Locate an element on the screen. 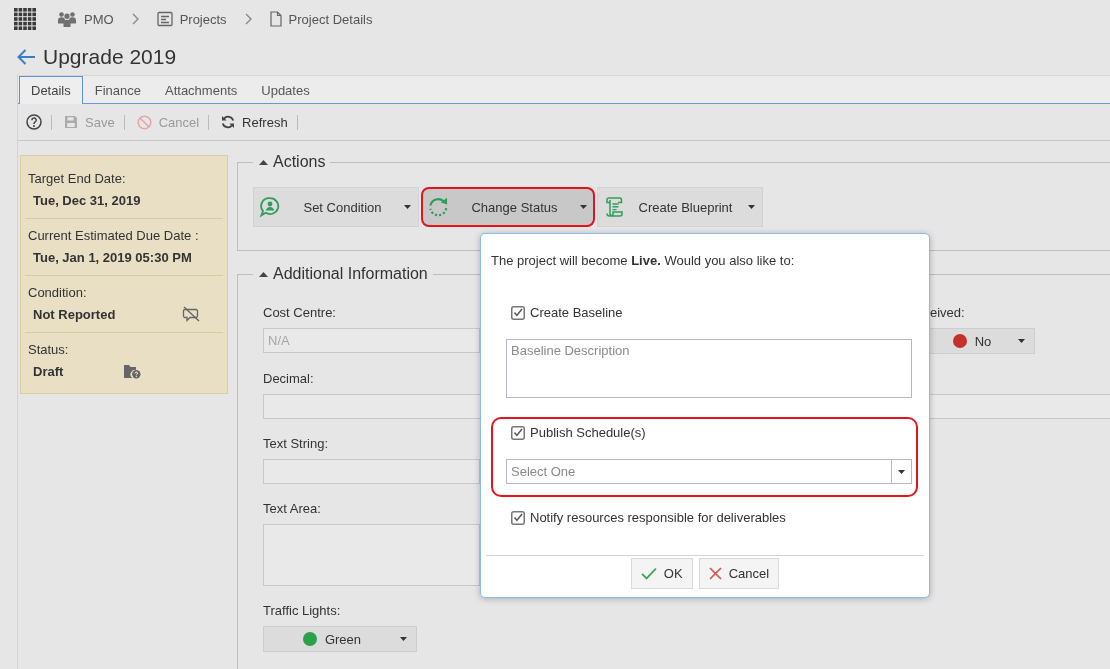 The image size is (1110, 669). field-value: Tue, Jan 1, 2019 05:30 PM is located at coordinates (112, 257).